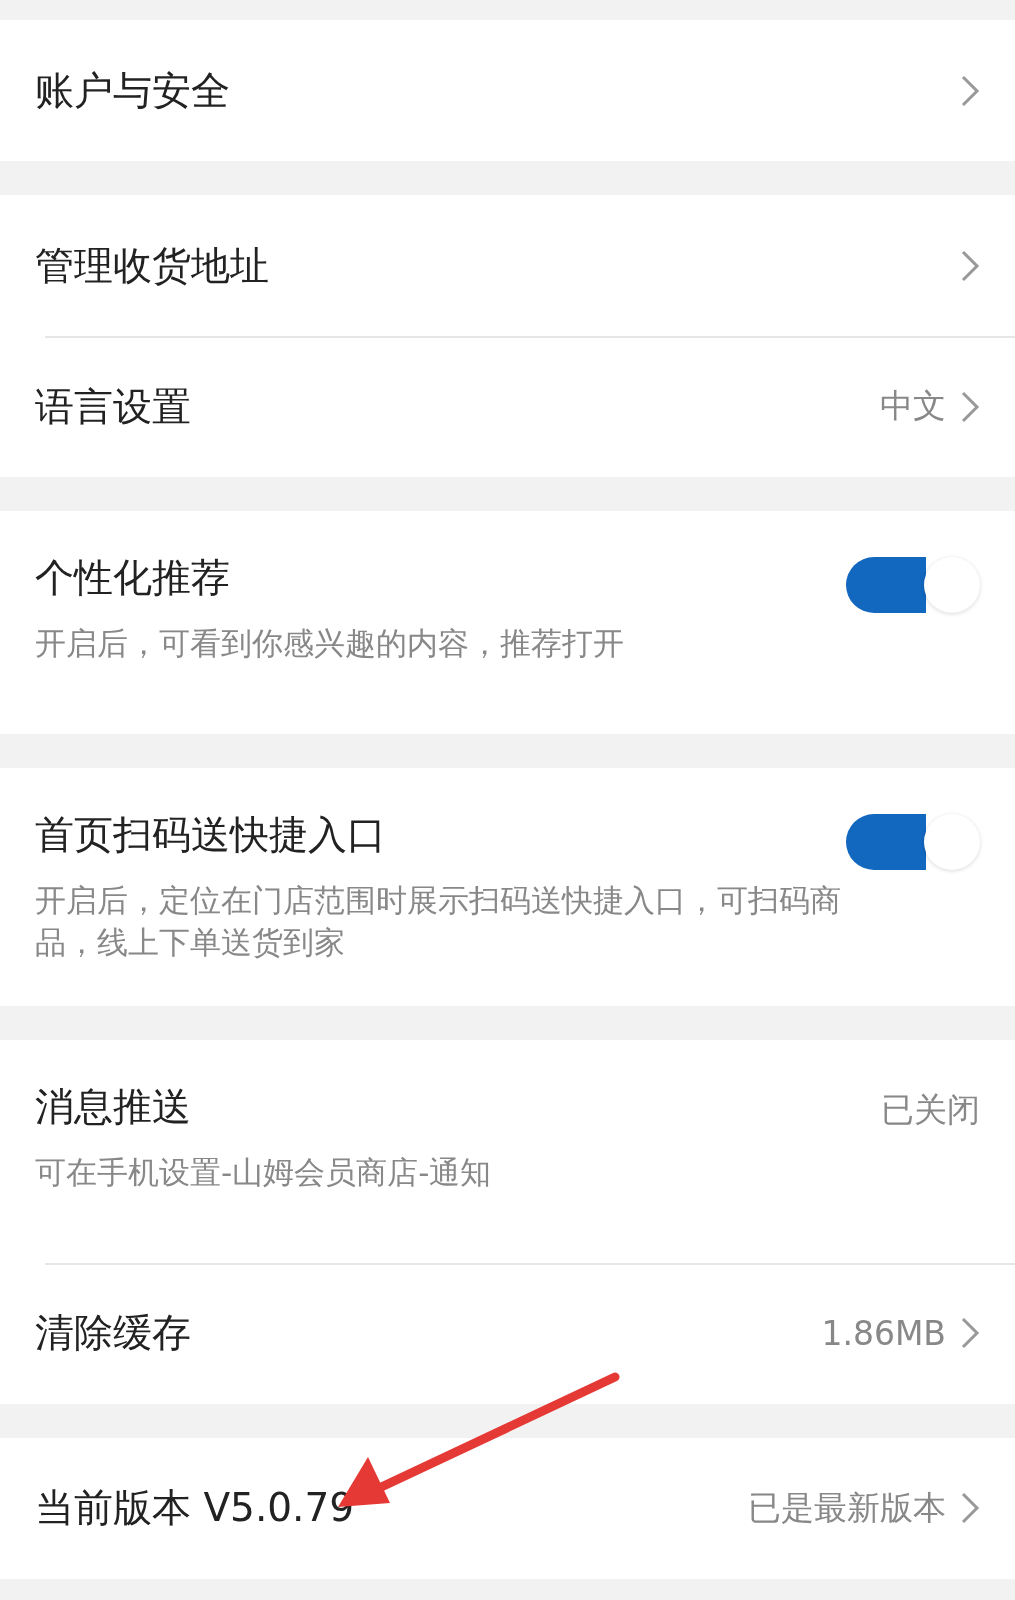 The height and width of the screenshot is (1600, 1015). Describe the element at coordinates (507, 1508) in the screenshot. I see `settings-row: 当前版本 V5.0.79 已是最新版本` at that location.